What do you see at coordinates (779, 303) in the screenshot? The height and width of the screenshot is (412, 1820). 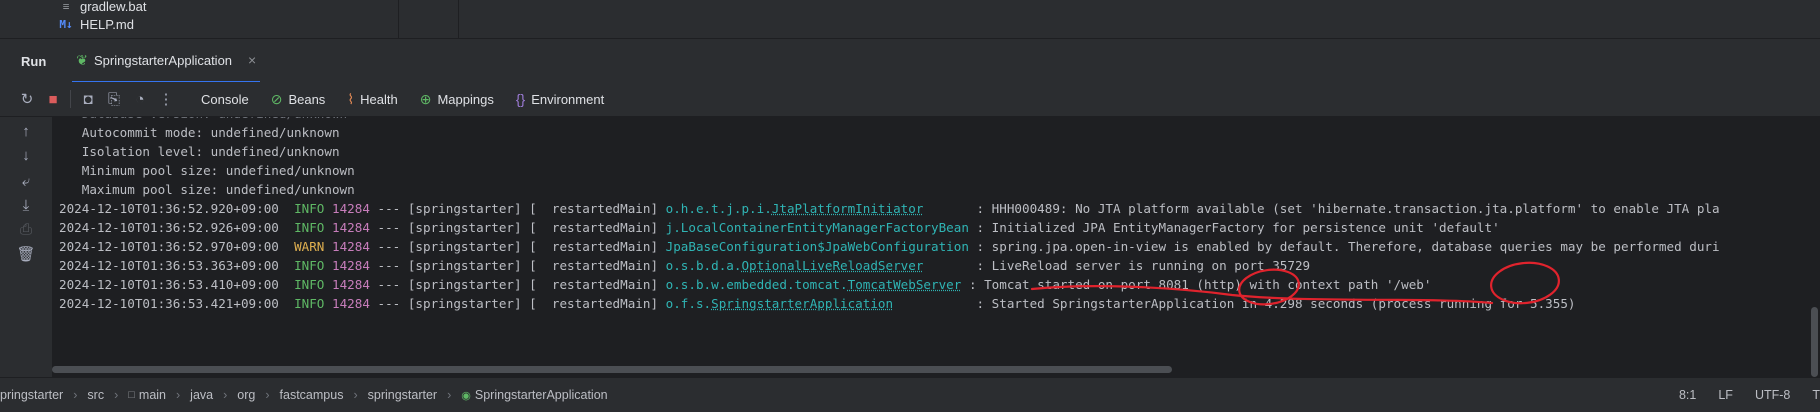 I see `logger-link: o.f.s.SpringstarterApplication` at bounding box center [779, 303].